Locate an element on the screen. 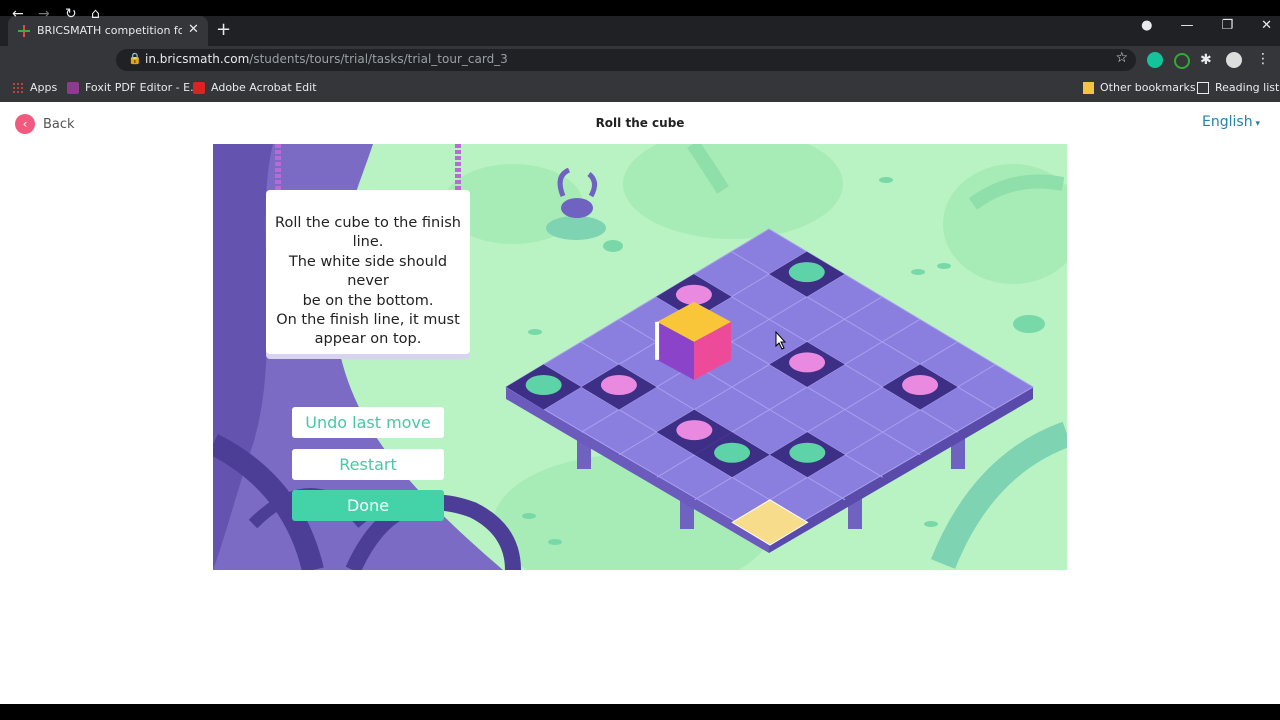  menu-kebab-icon: ⋮ is located at coordinates (1263, 59).